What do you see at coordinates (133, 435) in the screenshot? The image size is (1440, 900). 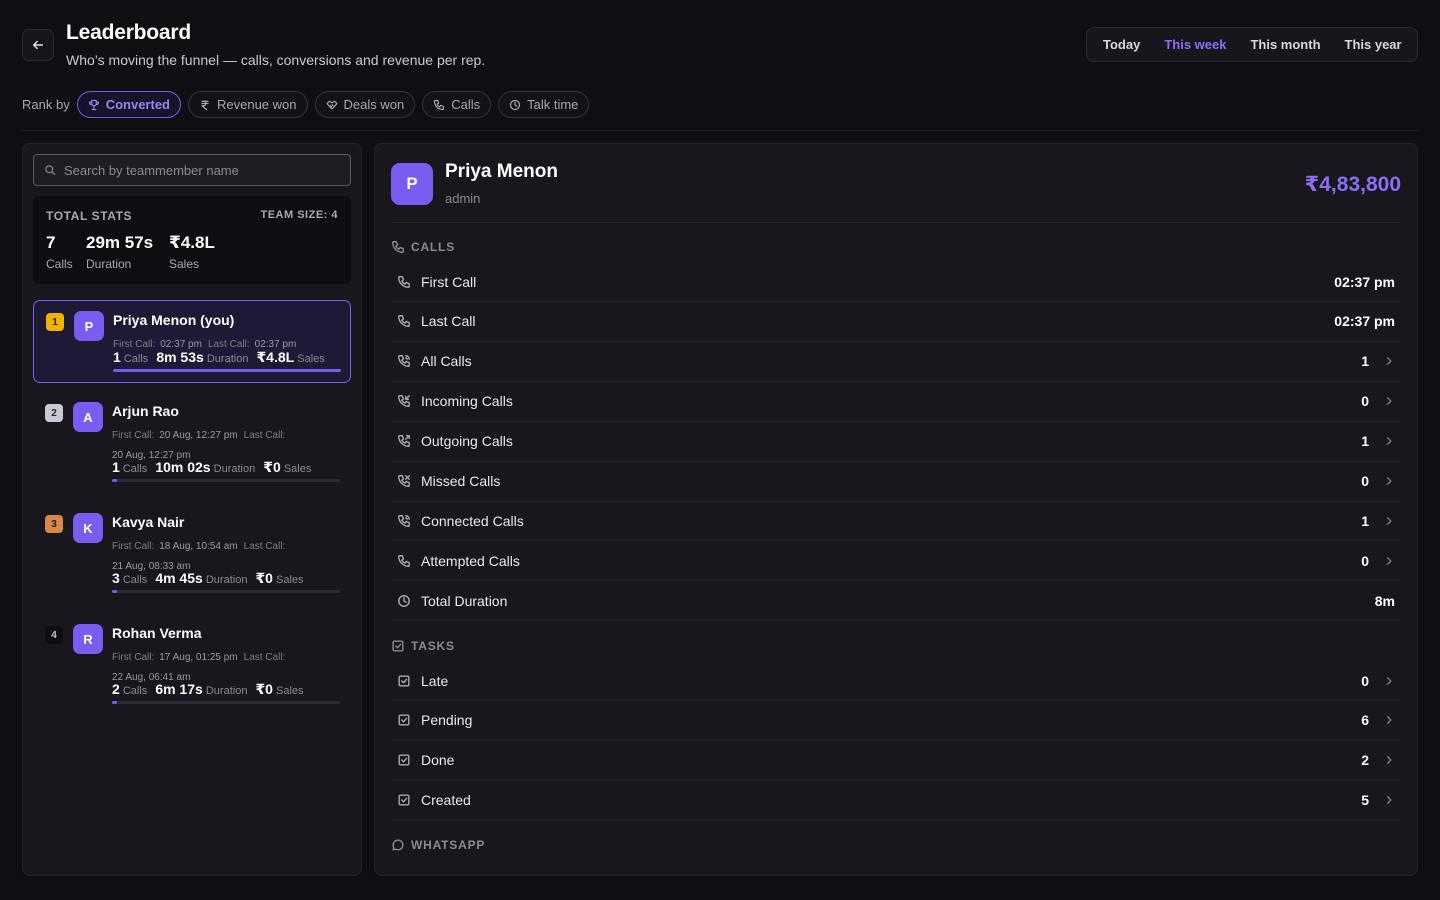 I see `first-call-label: First Call:` at bounding box center [133, 435].